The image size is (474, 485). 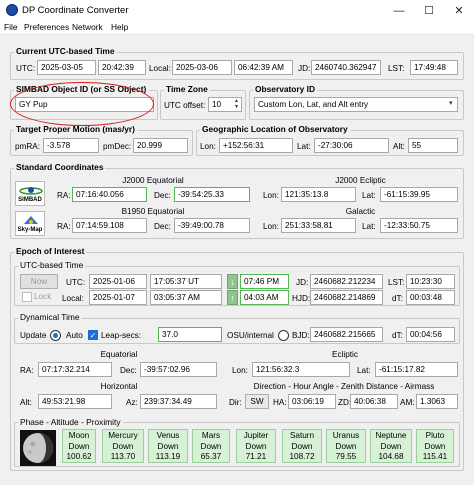 What do you see at coordinates (185, 105) in the screenshot?
I see `utc-offset-label: UTC offset:` at bounding box center [185, 105].